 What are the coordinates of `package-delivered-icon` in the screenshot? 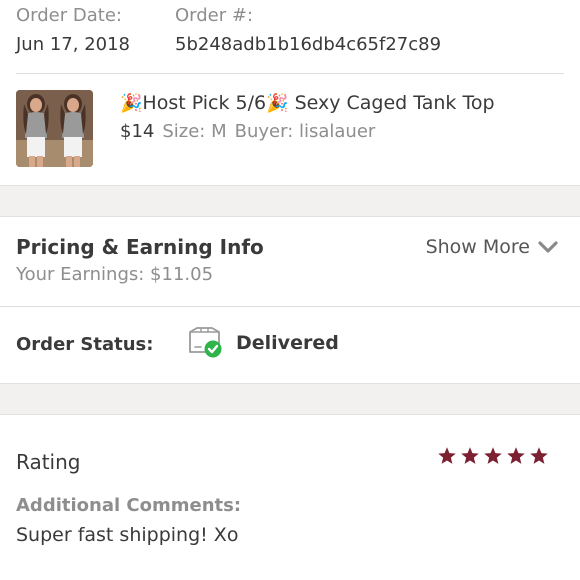 It's located at (205, 342).